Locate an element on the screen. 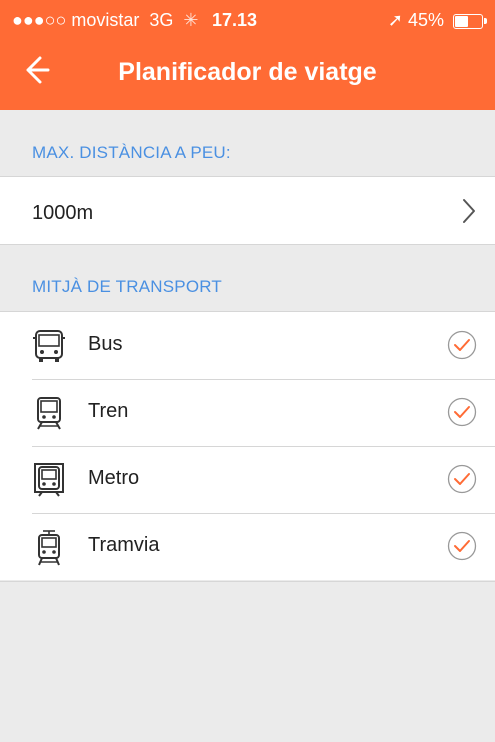 The image size is (495, 742). walking-distance-card: 1000m is located at coordinates (247, 210).